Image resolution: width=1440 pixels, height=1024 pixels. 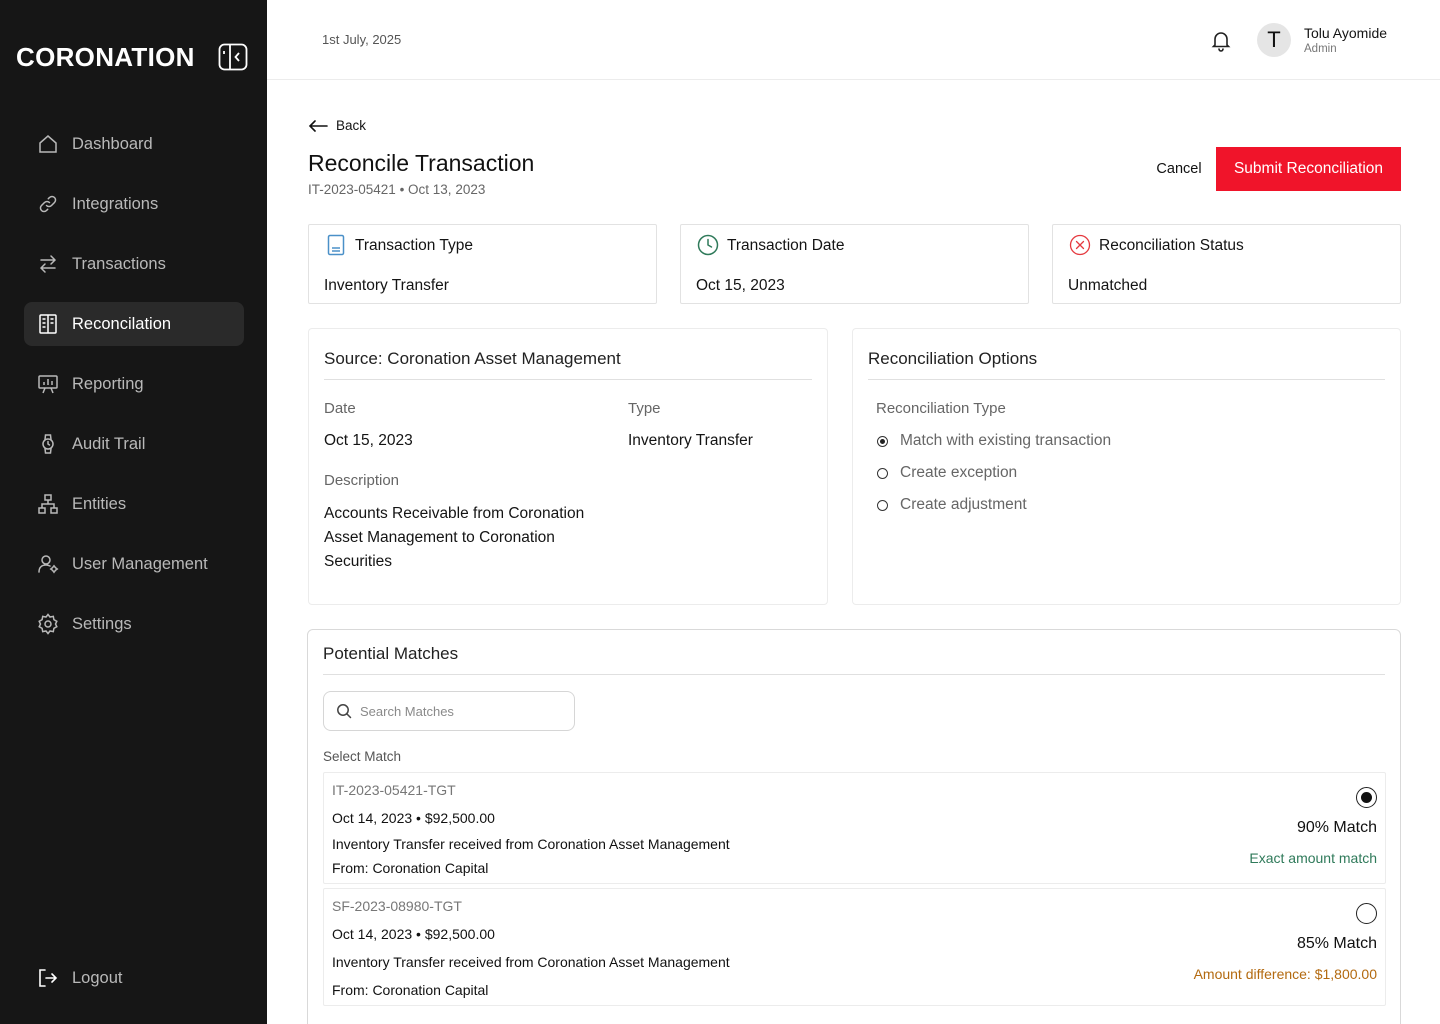 I want to click on bell-icon, so click(x=1221, y=42).